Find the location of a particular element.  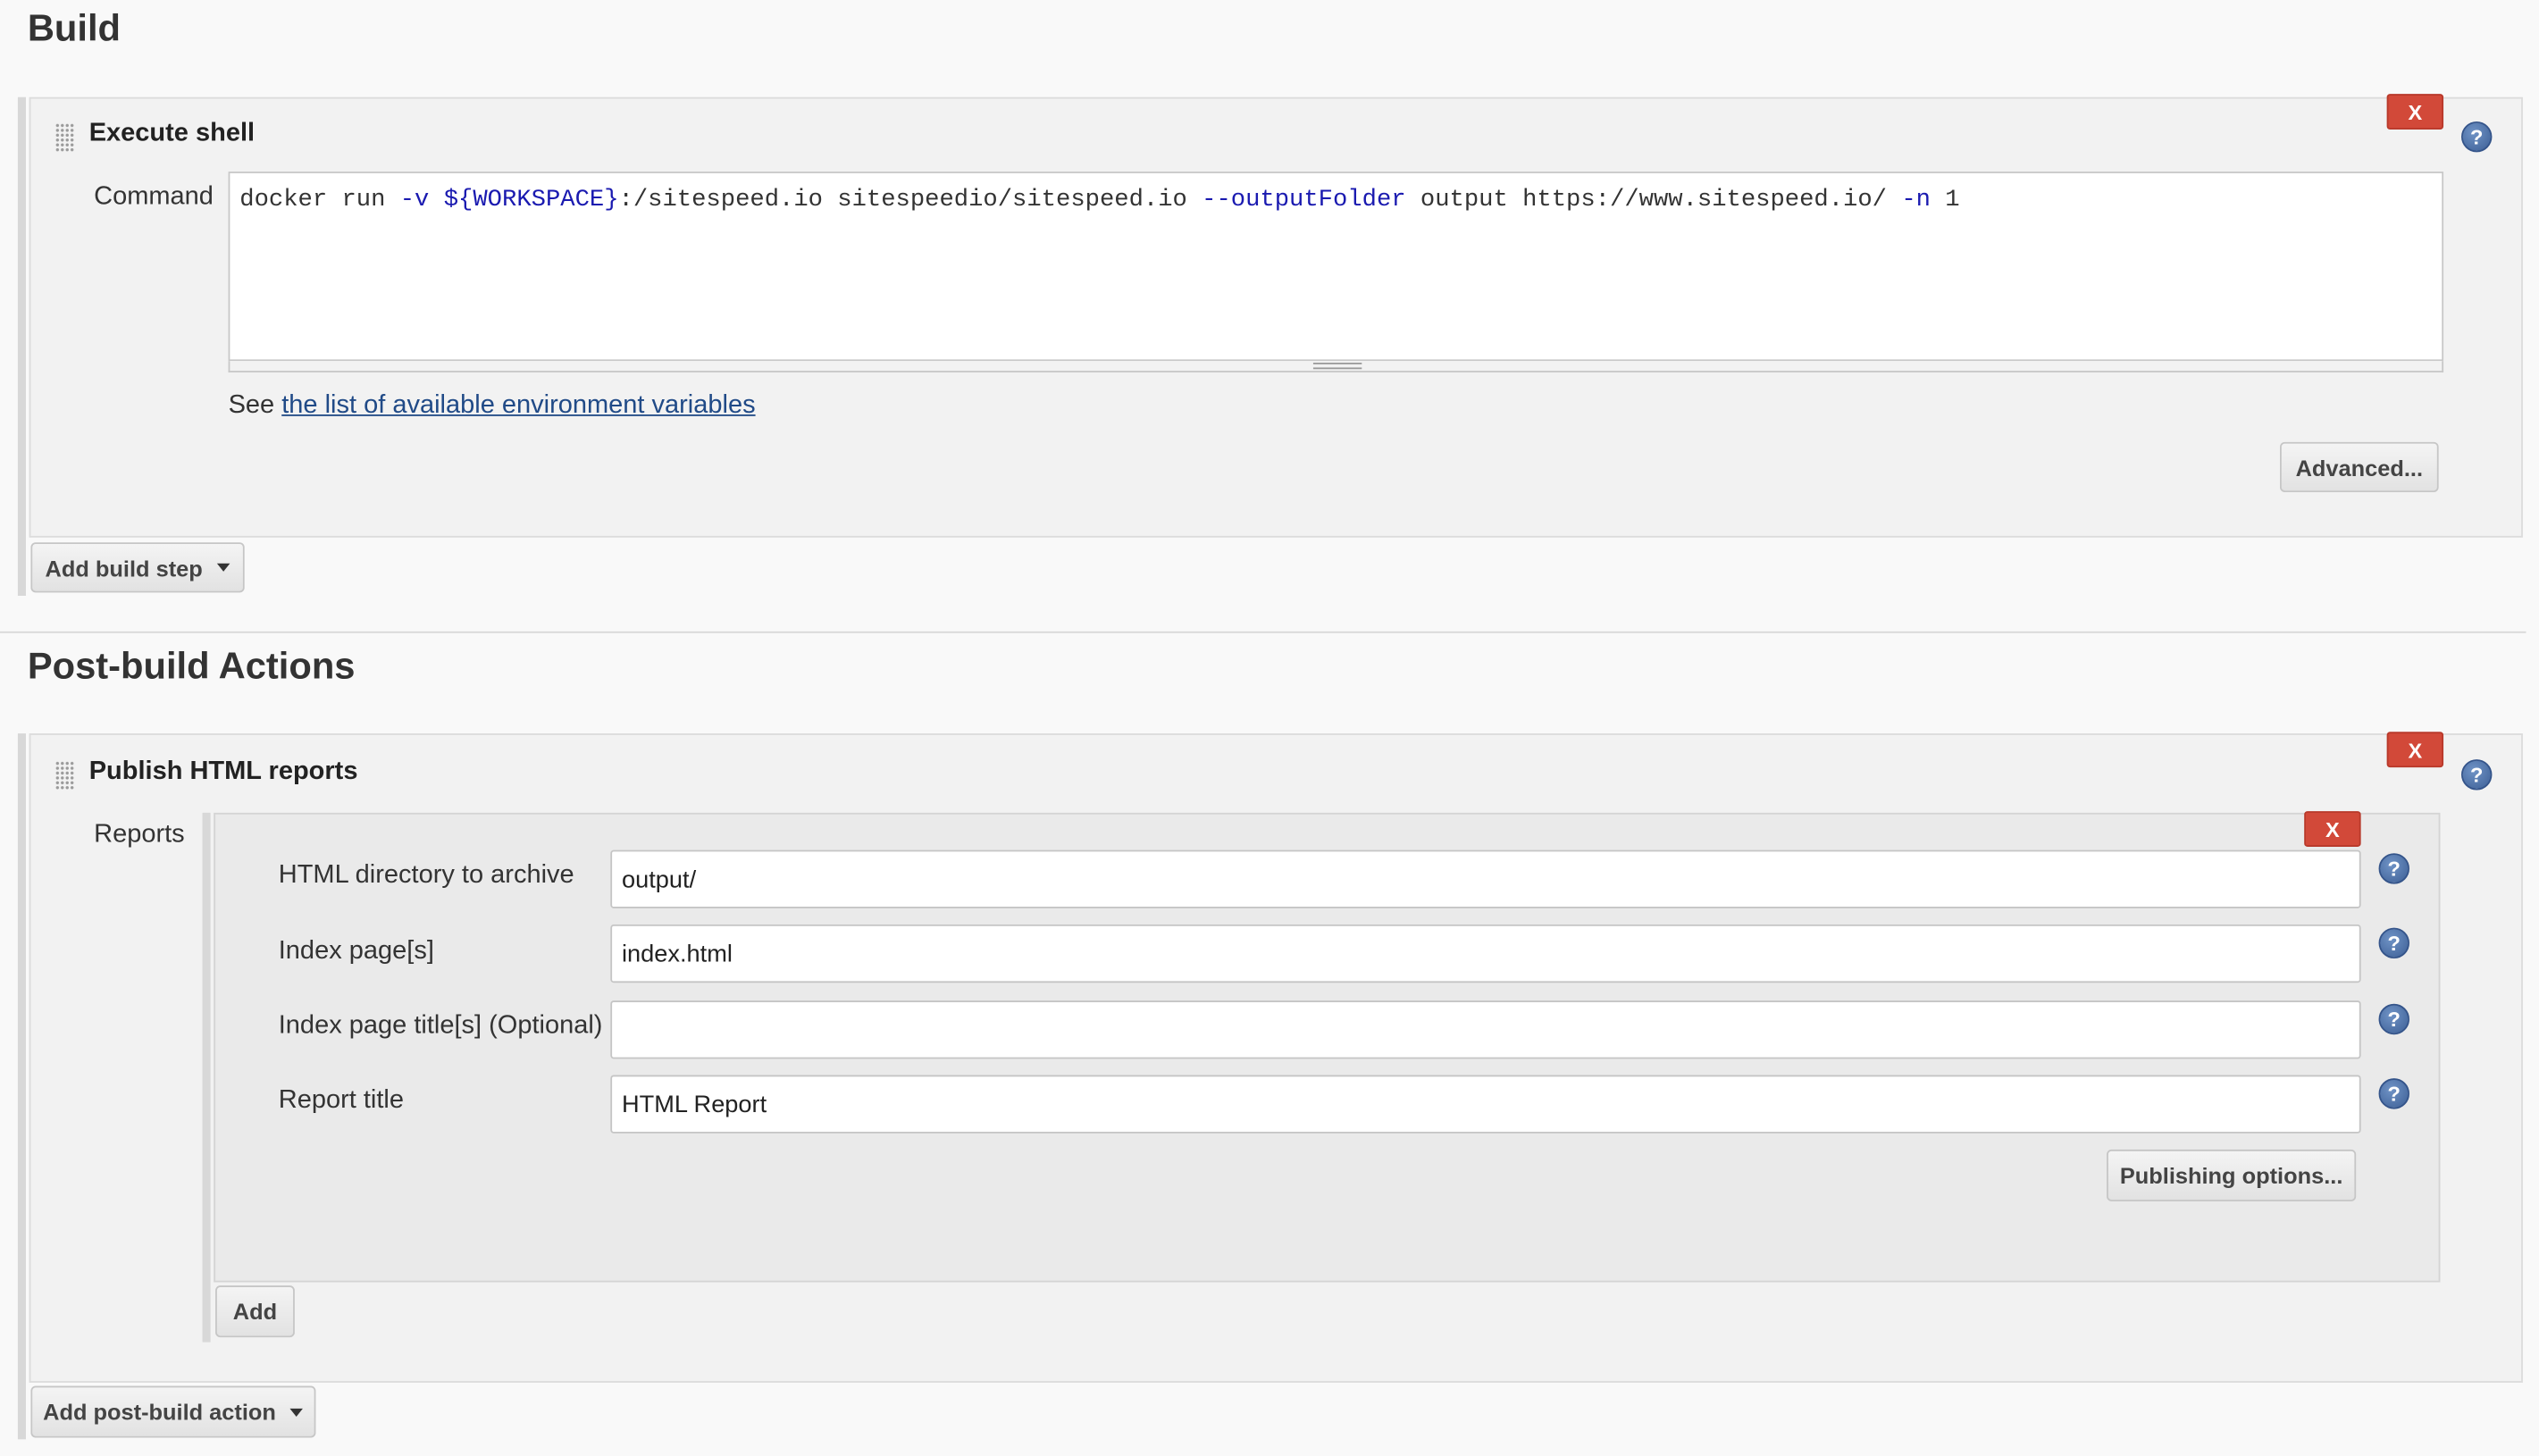

command-label: Command is located at coordinates (154, 196).